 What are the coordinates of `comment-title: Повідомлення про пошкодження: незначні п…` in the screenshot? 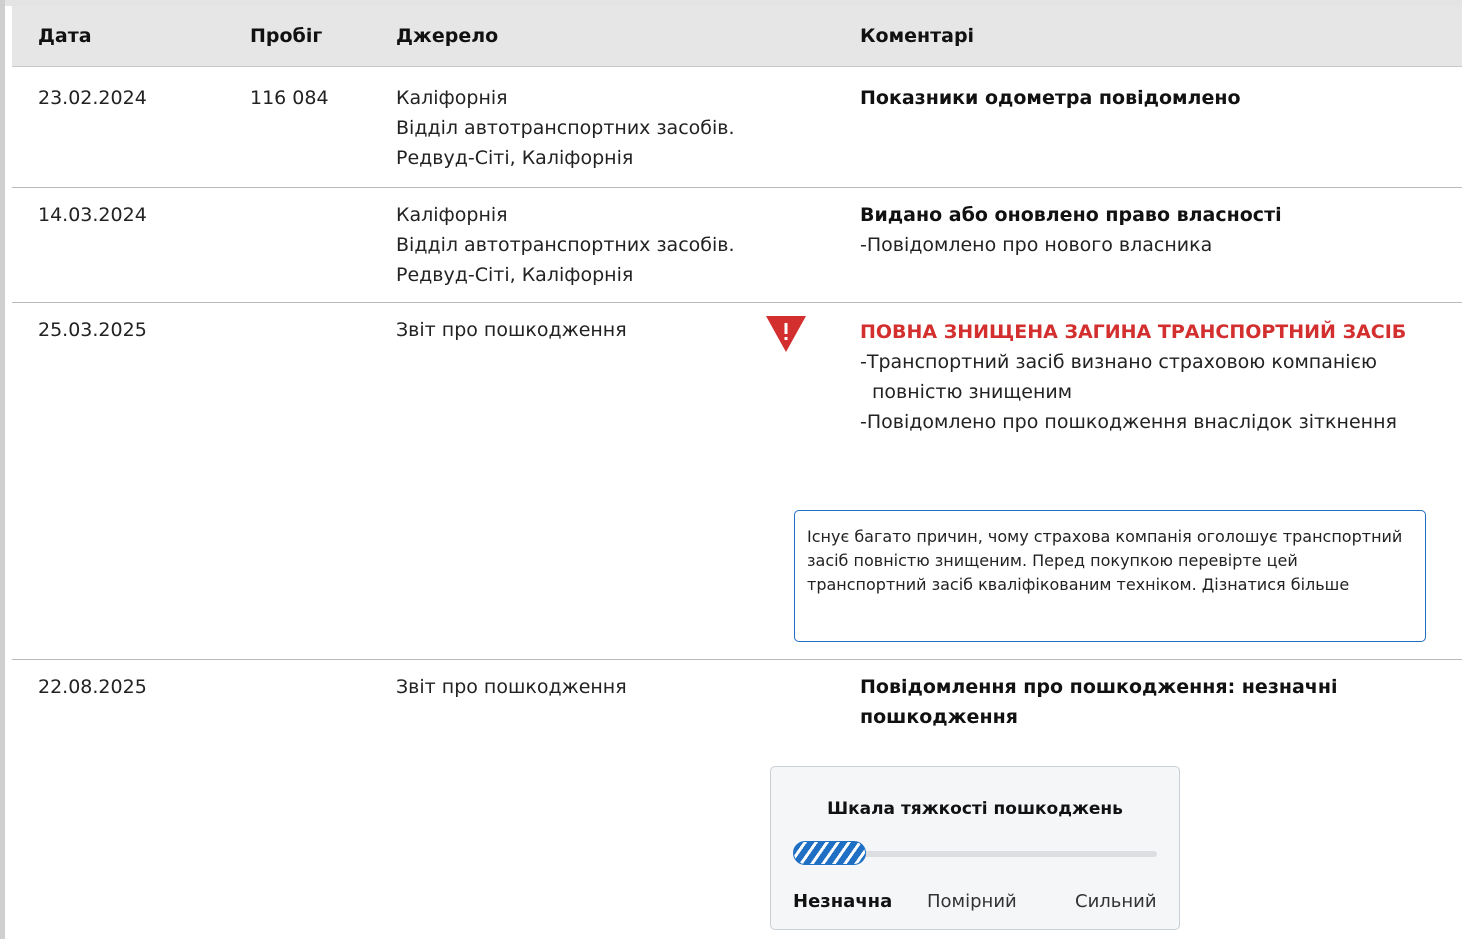 It's located at (1099, 702).